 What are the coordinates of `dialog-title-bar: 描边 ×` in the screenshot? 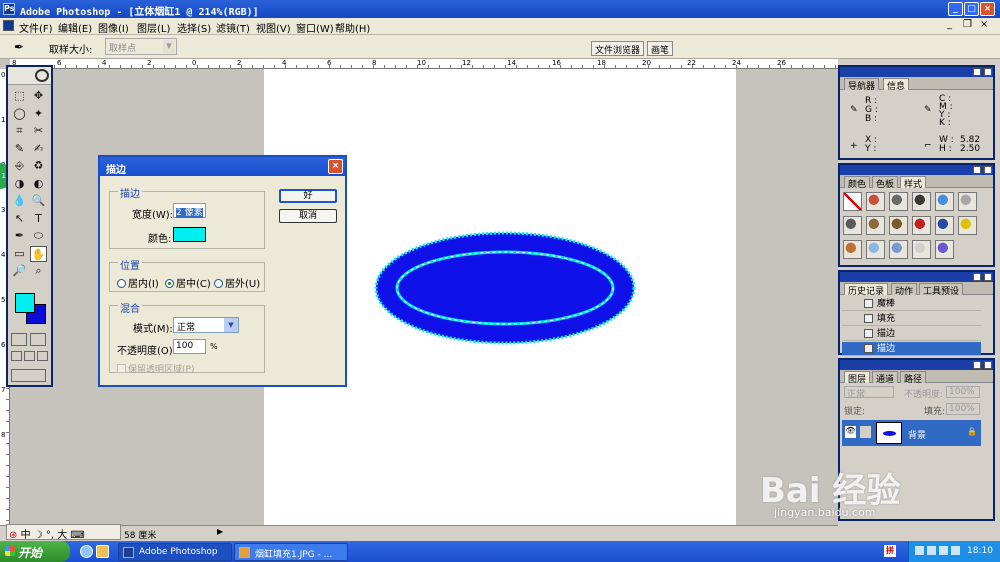 It's located at (222, 166).